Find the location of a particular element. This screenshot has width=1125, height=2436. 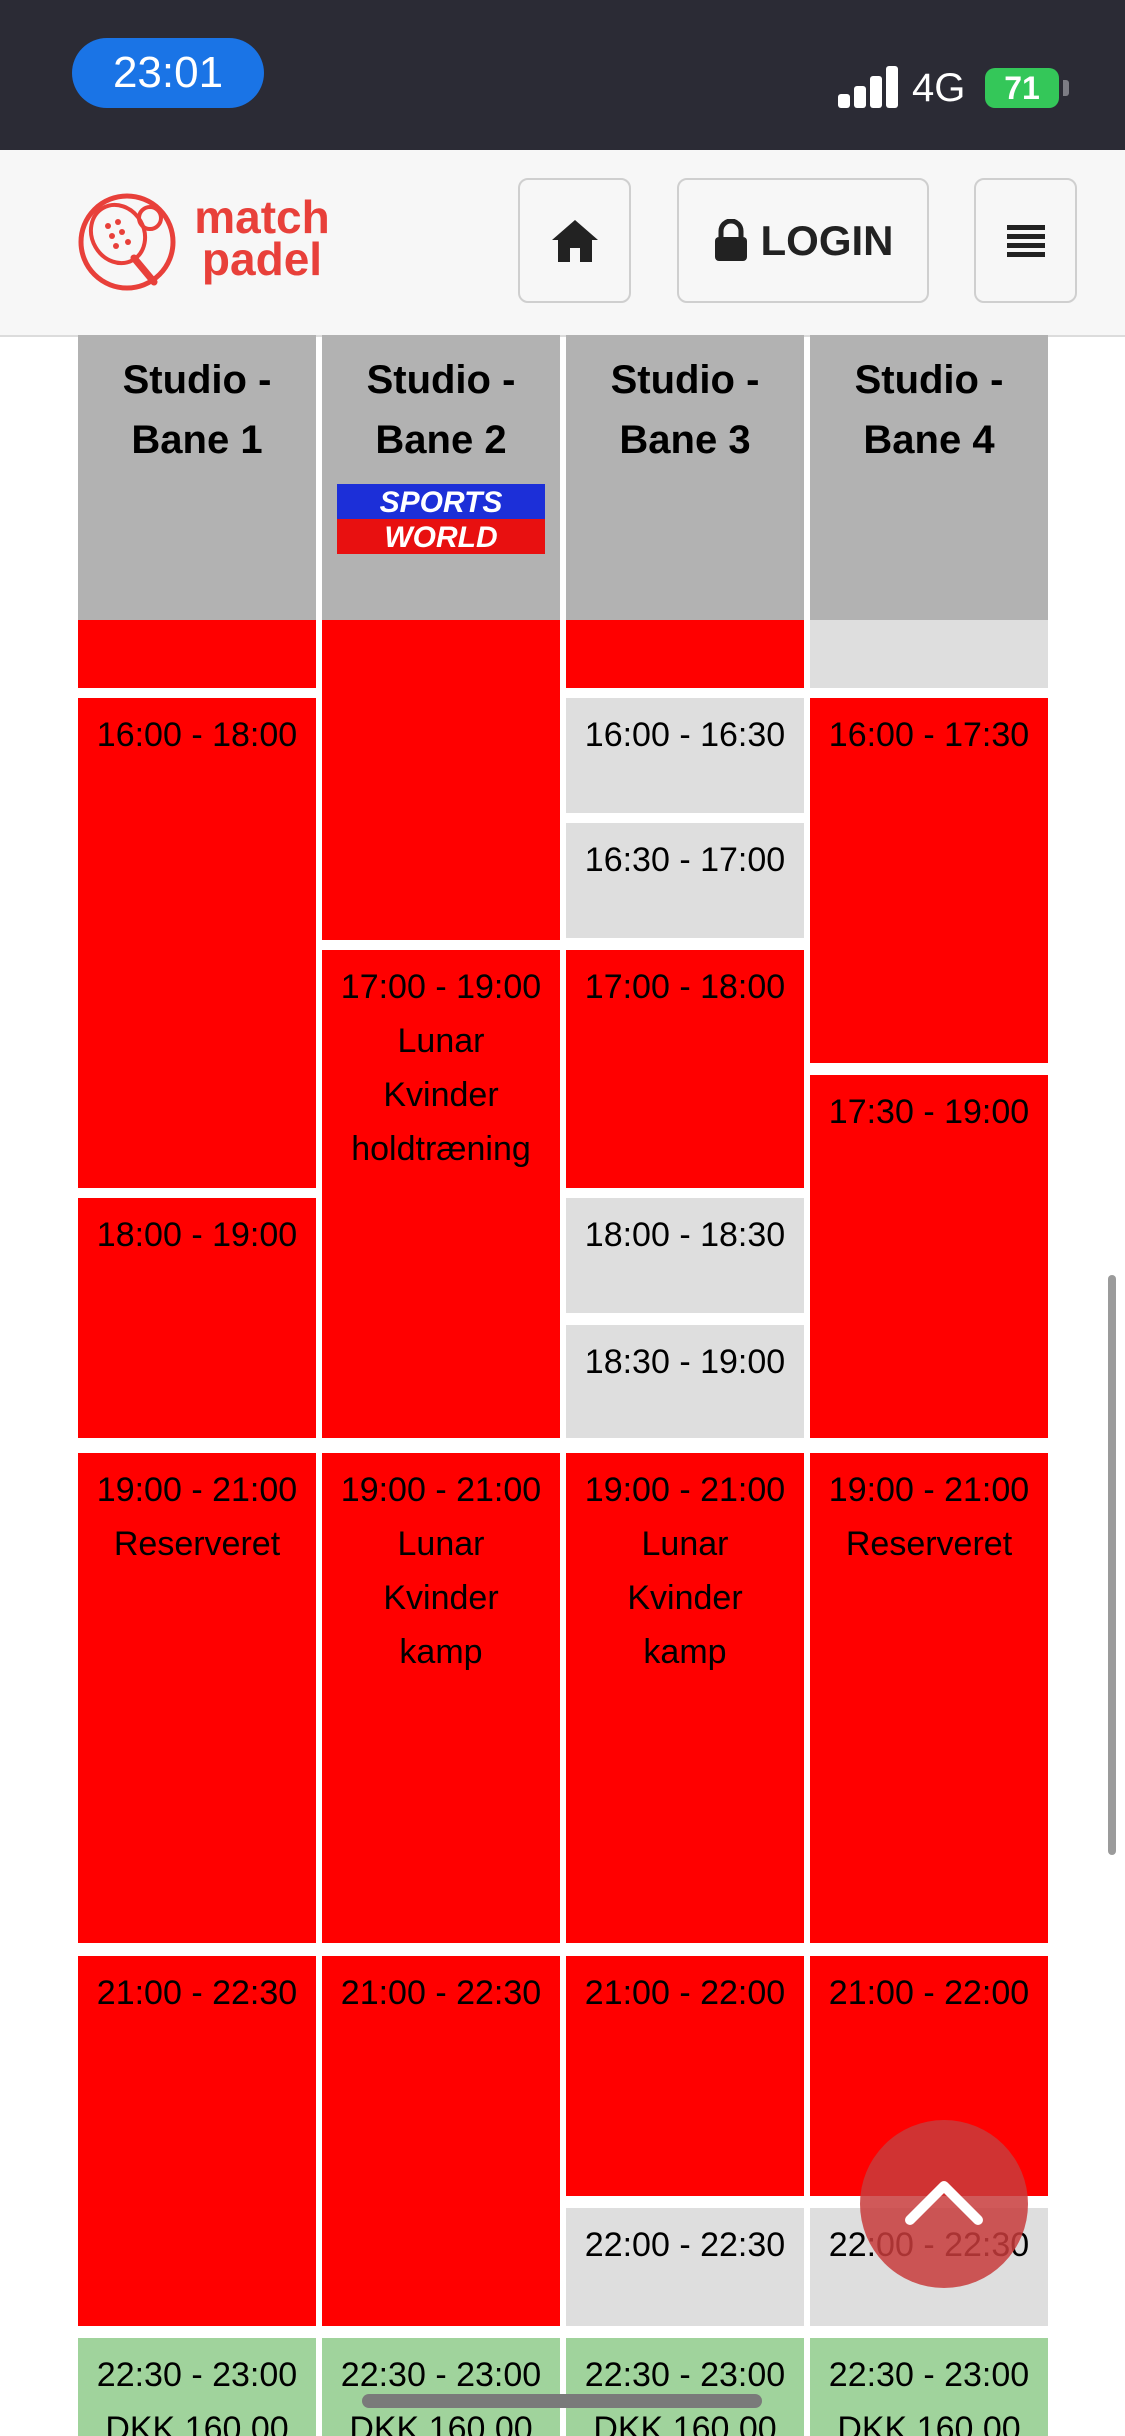

slot-booked: 16:00 - 17:30 is located at coordinates (929, 880).